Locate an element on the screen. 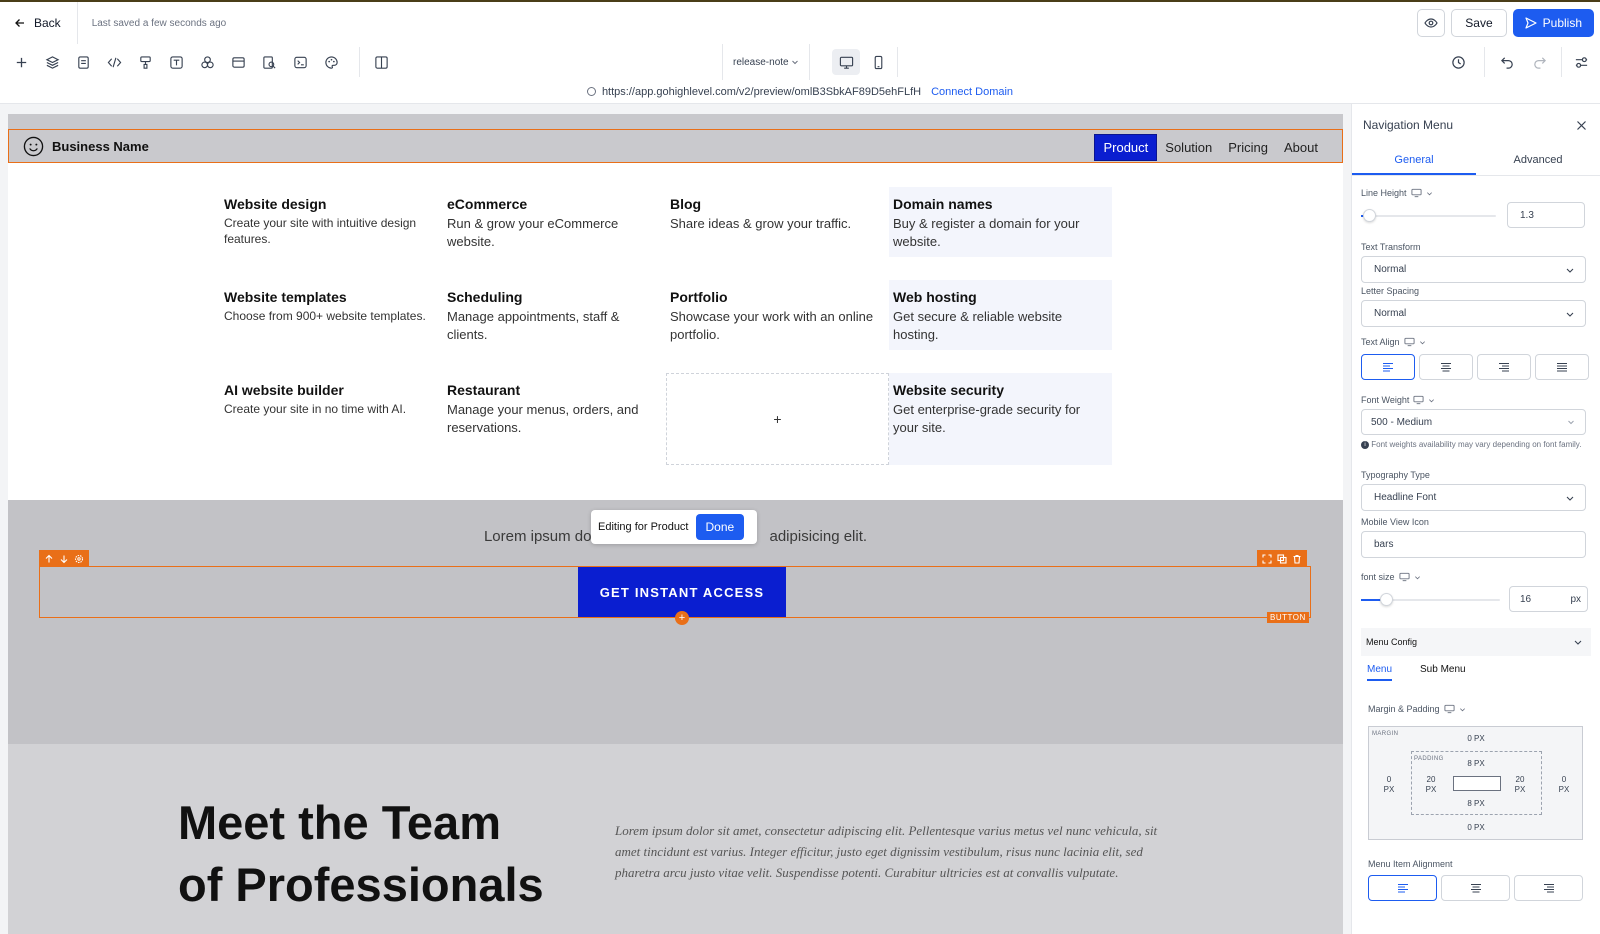  typography-type-select: Headline Font is located at coordinates (1473, 497).